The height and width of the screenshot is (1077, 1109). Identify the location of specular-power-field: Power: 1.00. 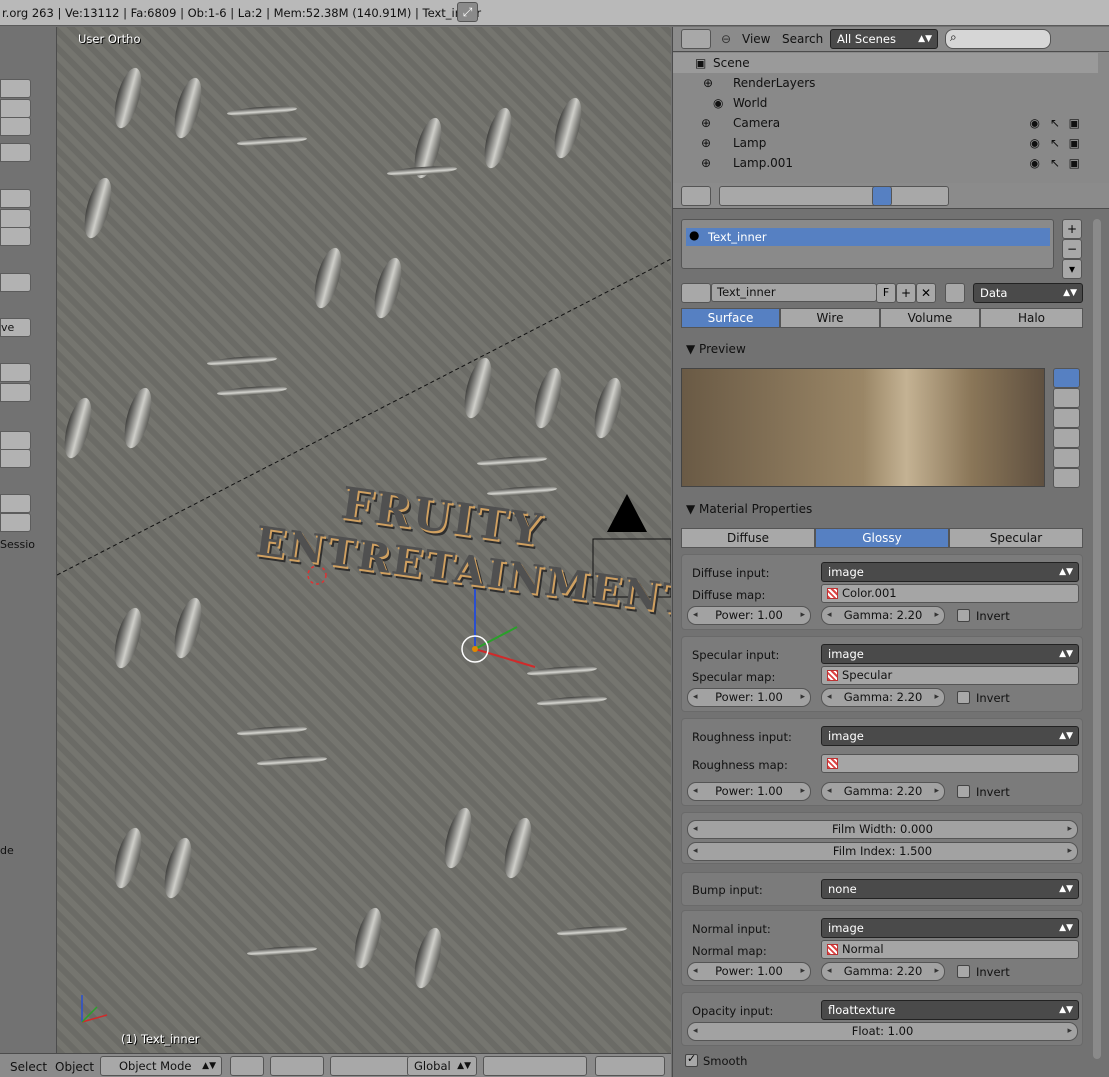
(749, 697).